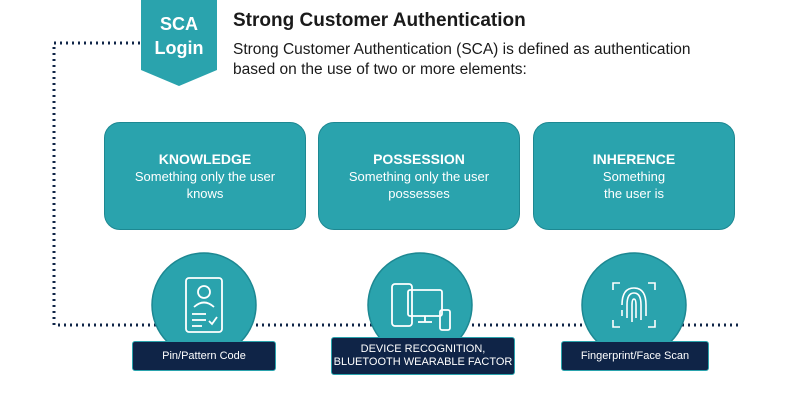 The height and width of the screenshot is (400, 800). I want to click on label-text: Fingerprint/Face Scan, so click(635, 355).